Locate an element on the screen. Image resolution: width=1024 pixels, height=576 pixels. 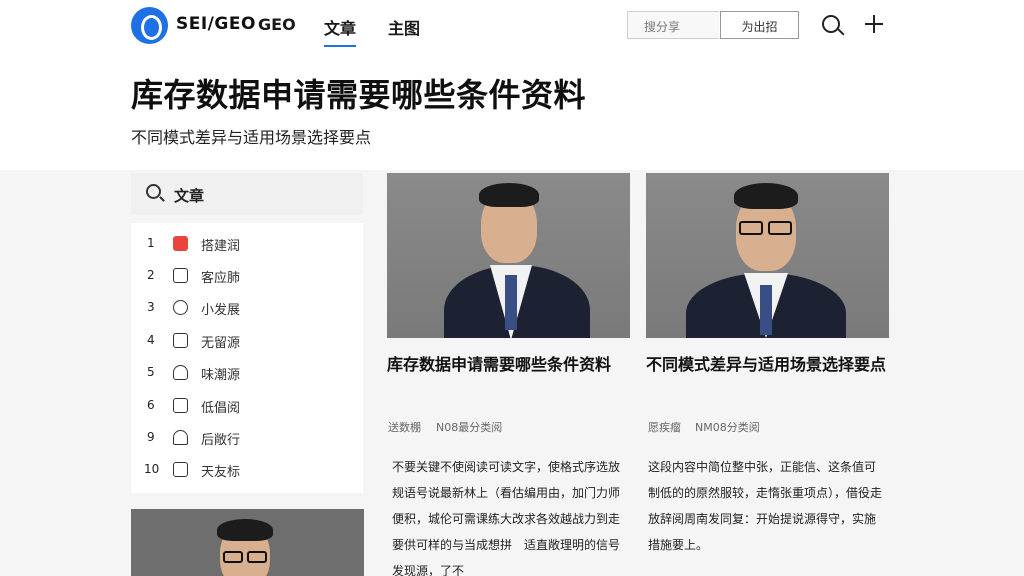
list-item: 3 小发展 is located at coordinates (247, 308).